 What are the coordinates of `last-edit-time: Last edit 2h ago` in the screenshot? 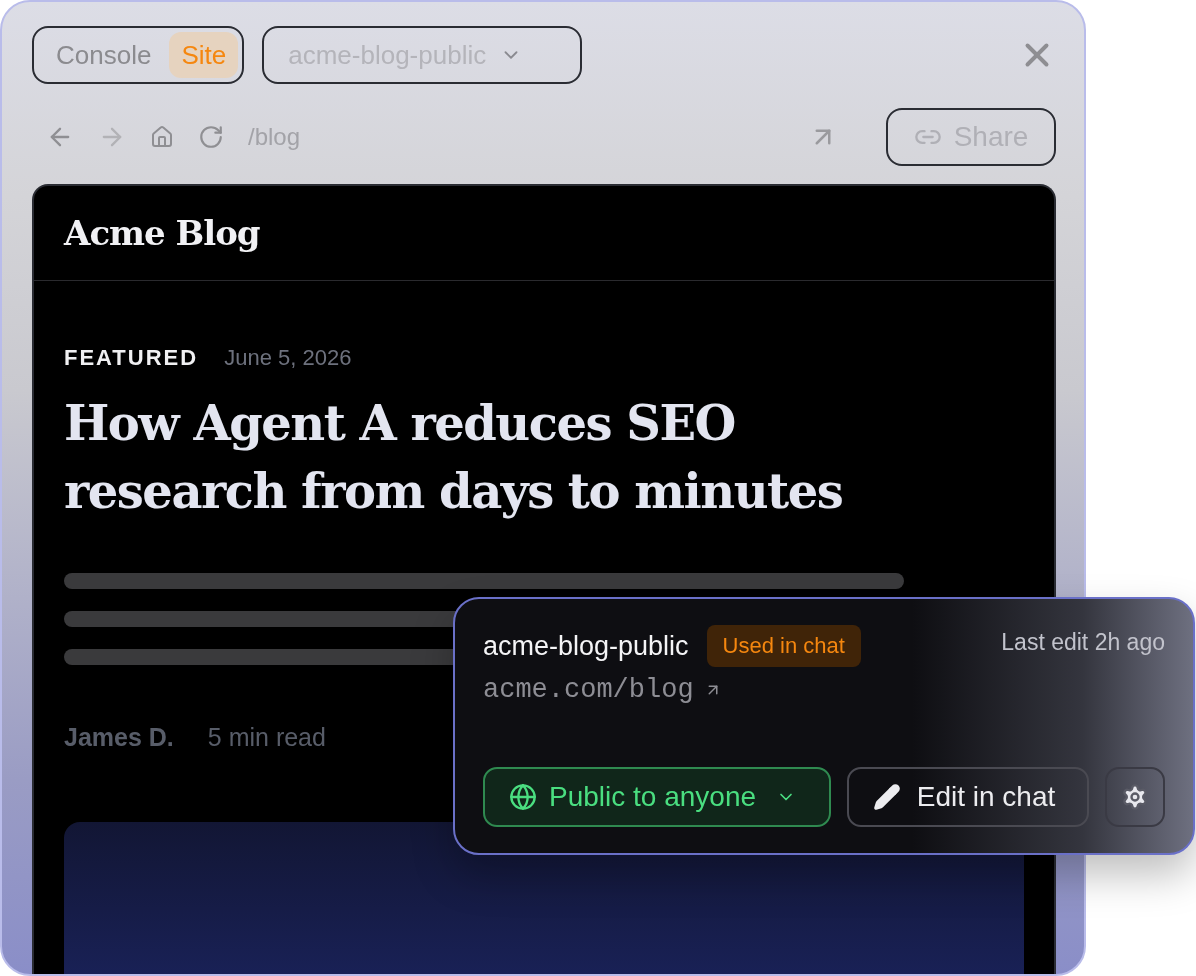 It's located at (1083, 642).